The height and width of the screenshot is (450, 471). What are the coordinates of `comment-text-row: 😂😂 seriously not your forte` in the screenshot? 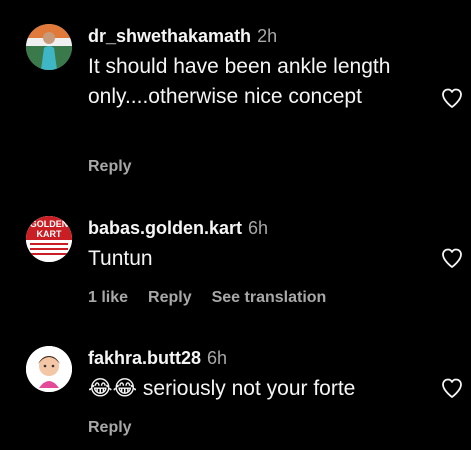 It's located at (253, 389).